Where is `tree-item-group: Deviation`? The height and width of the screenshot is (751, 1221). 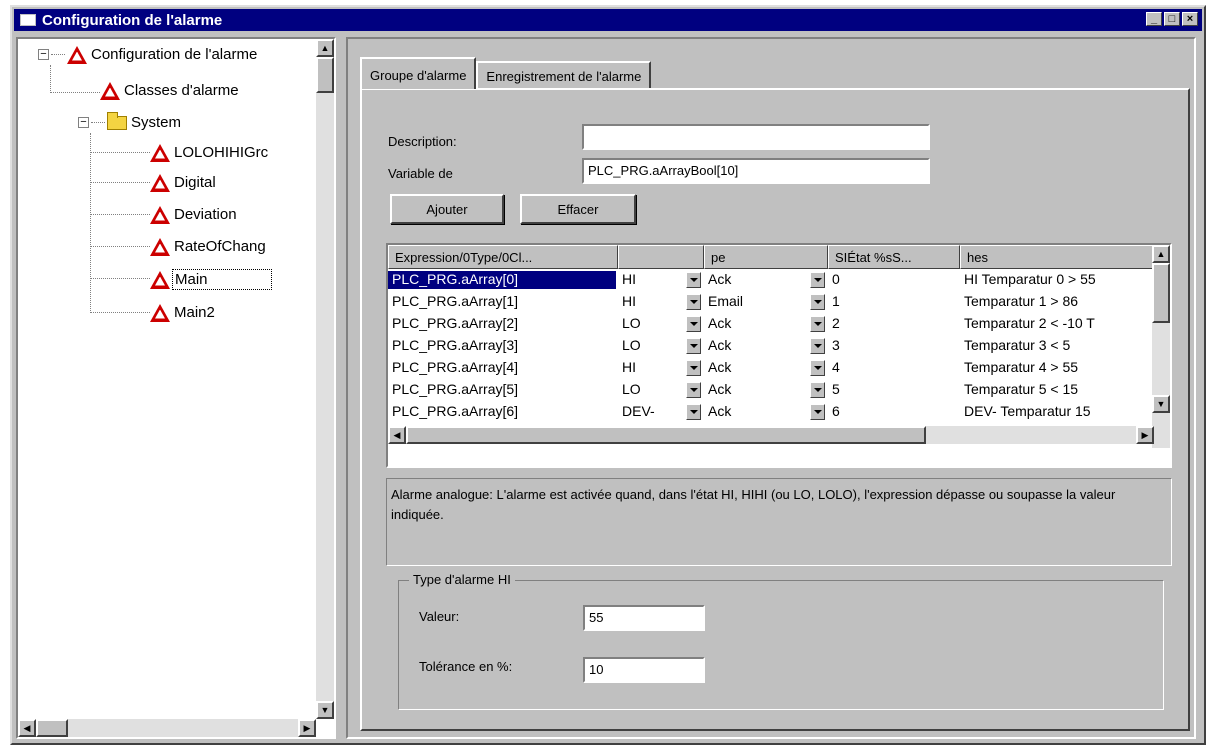
tree-item-group: Deviation is located at coordinates (194, 214).